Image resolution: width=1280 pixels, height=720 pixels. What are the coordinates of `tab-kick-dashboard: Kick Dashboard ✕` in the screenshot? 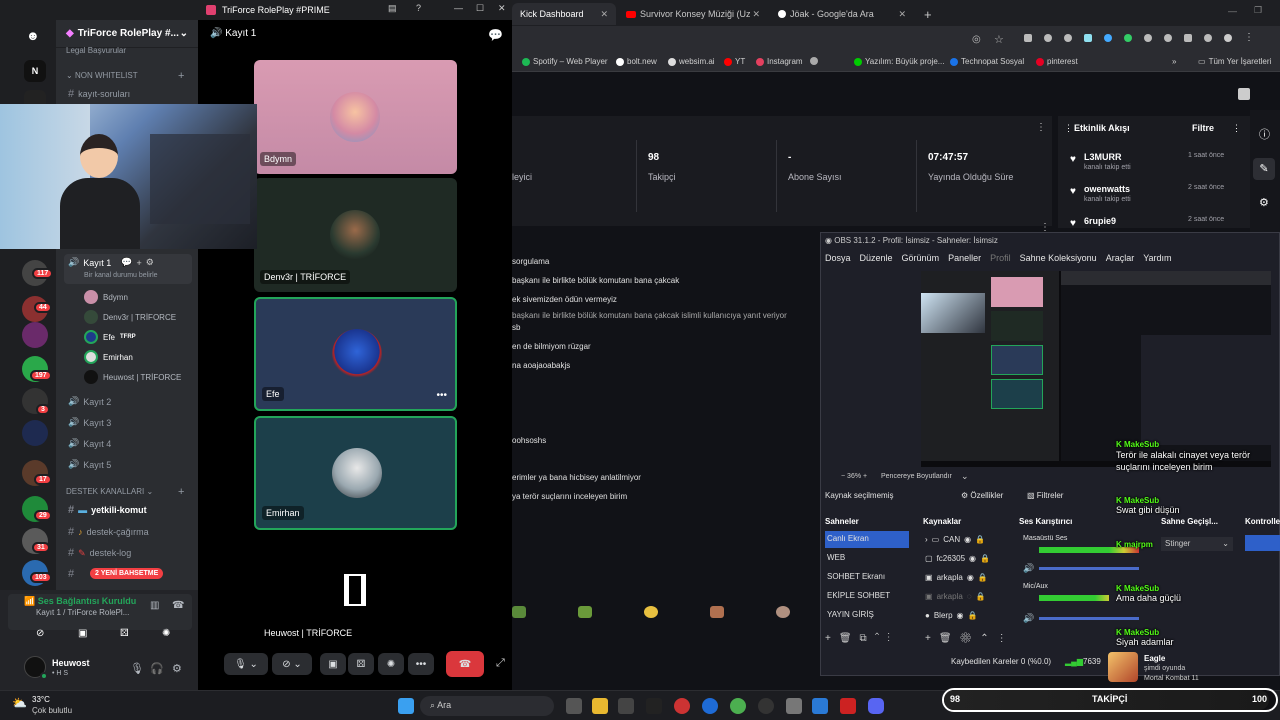 It's located at (564, 14).